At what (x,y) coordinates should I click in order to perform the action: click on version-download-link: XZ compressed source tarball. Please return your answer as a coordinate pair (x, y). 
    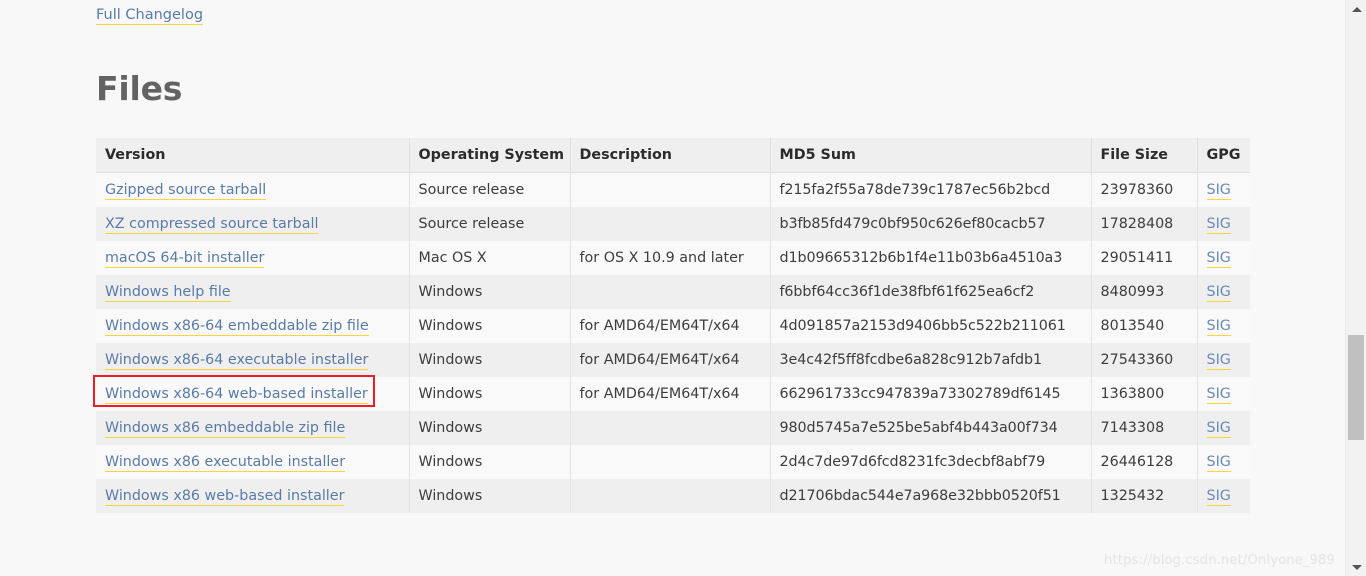
    Looking at the image, I should click on (212, 225).